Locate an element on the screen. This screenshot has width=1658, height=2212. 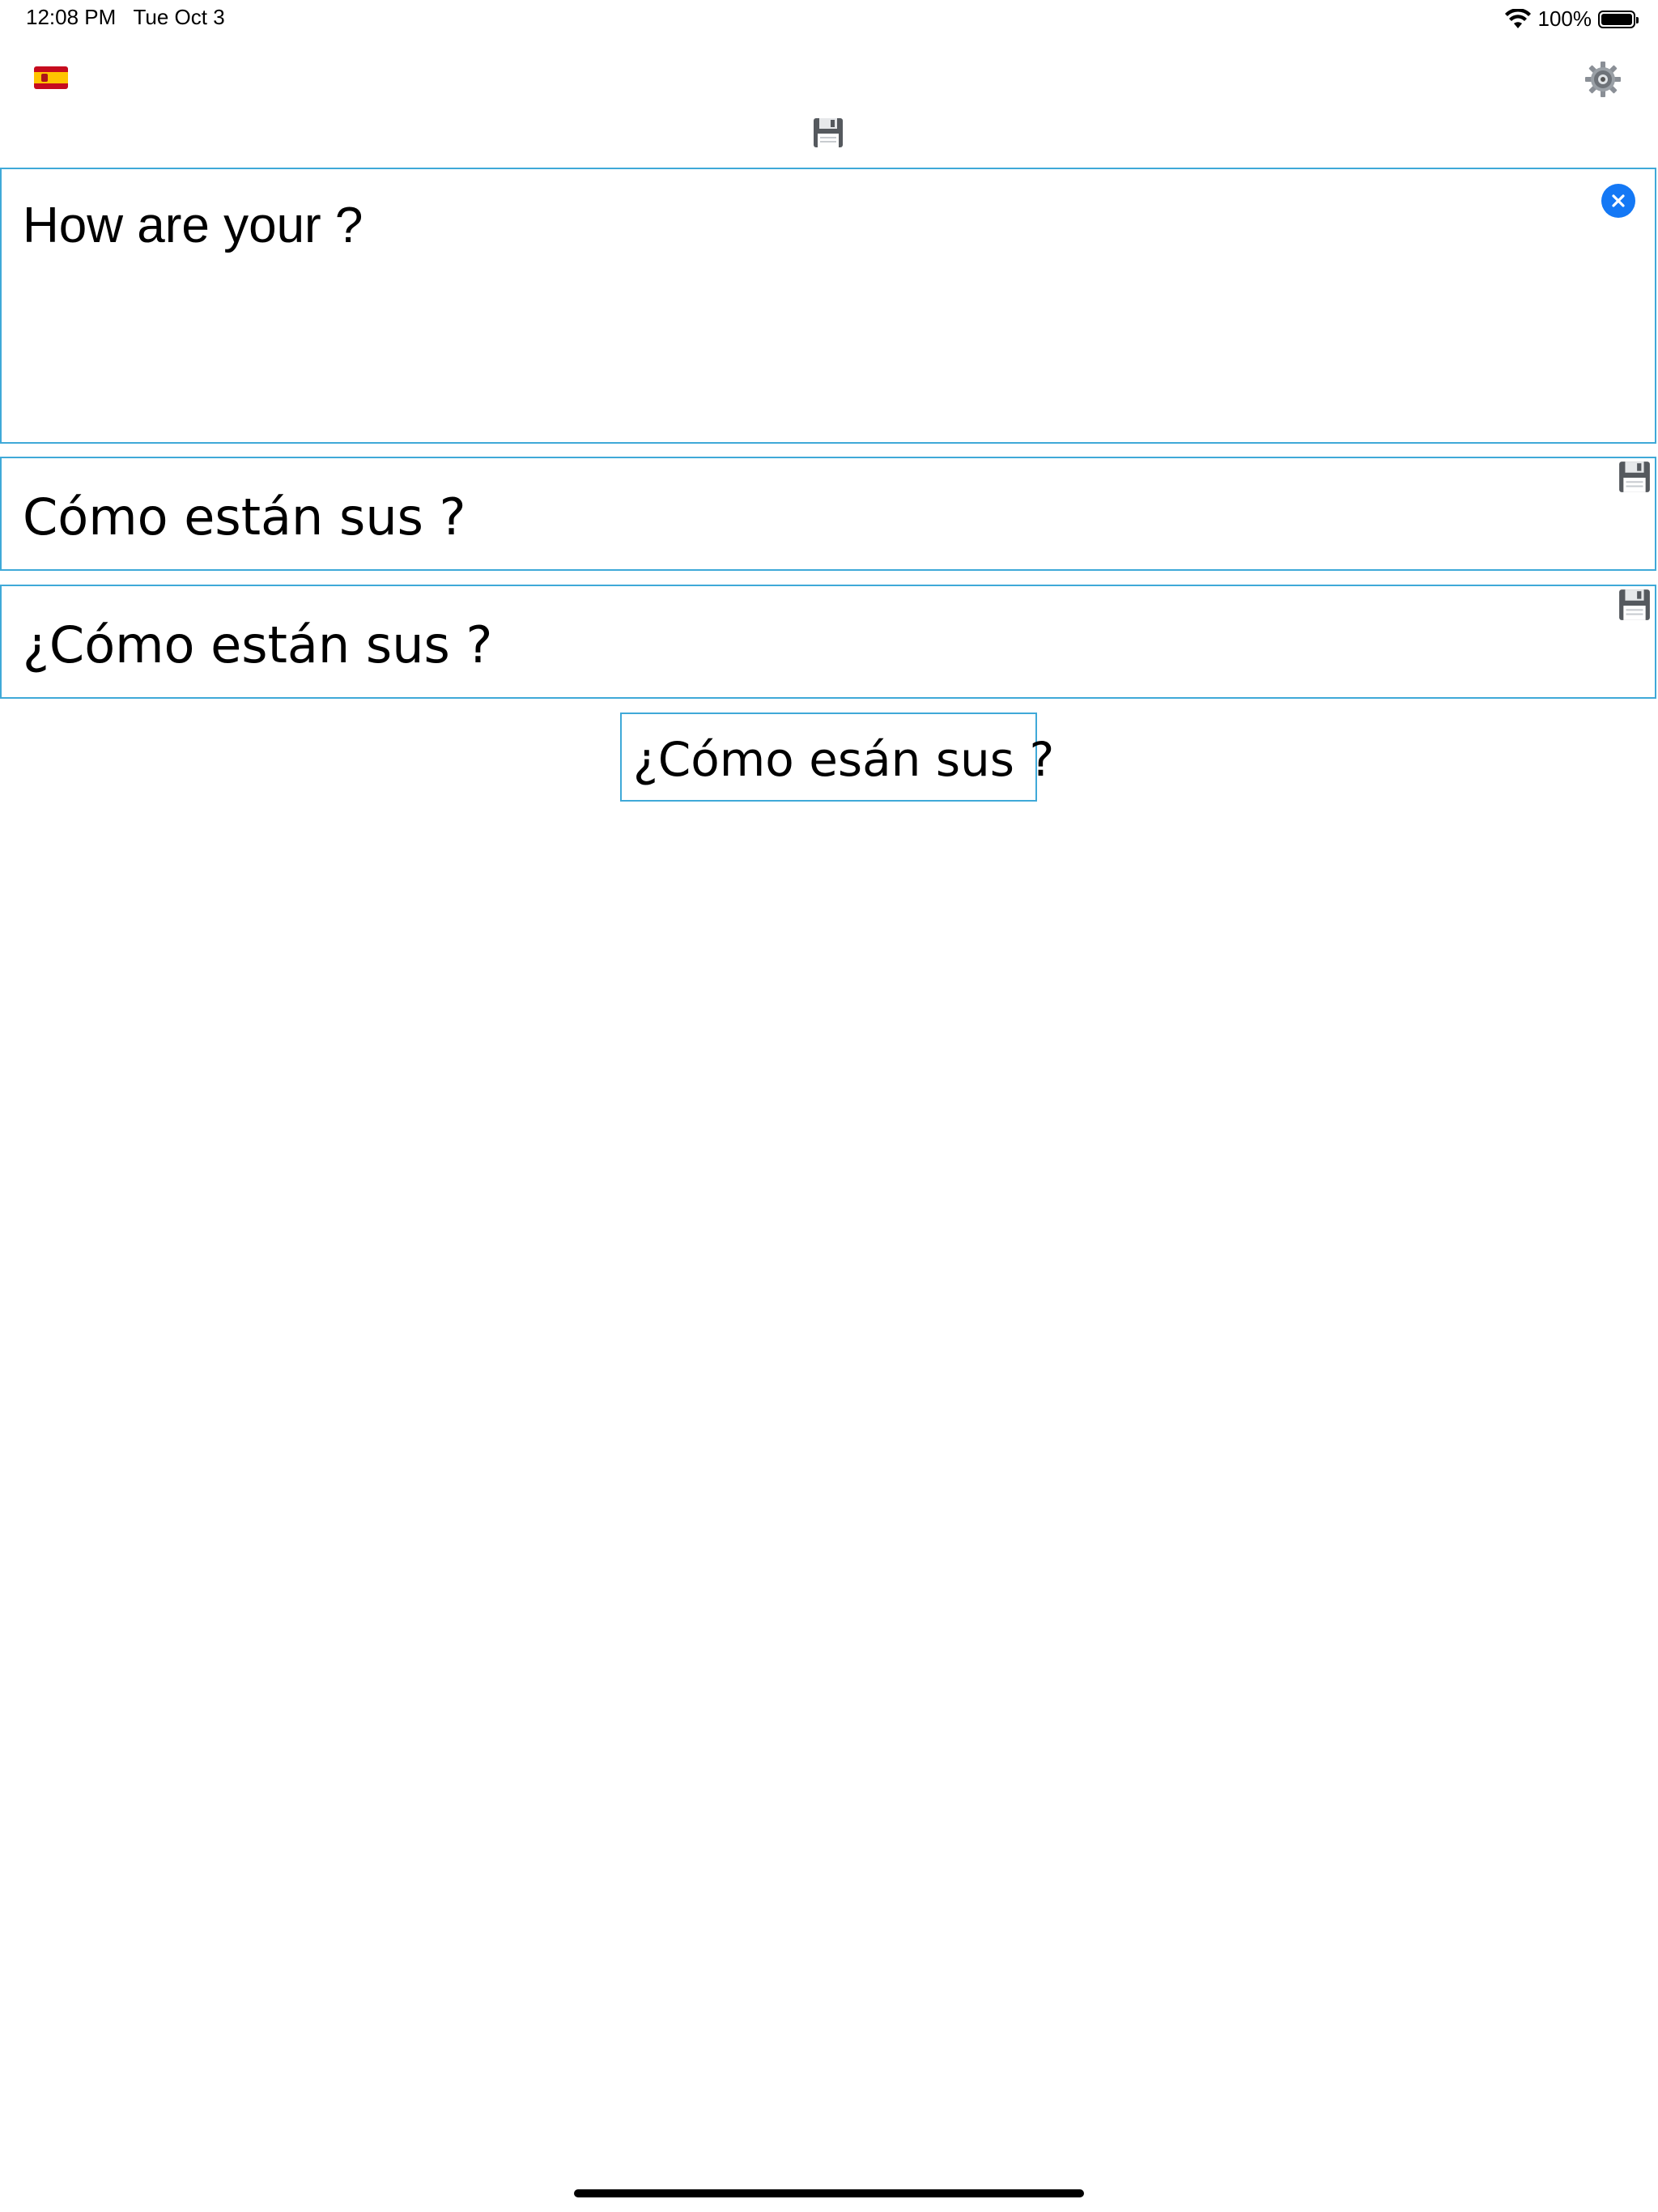
home-indicator is located at coordinates (829, 2193).